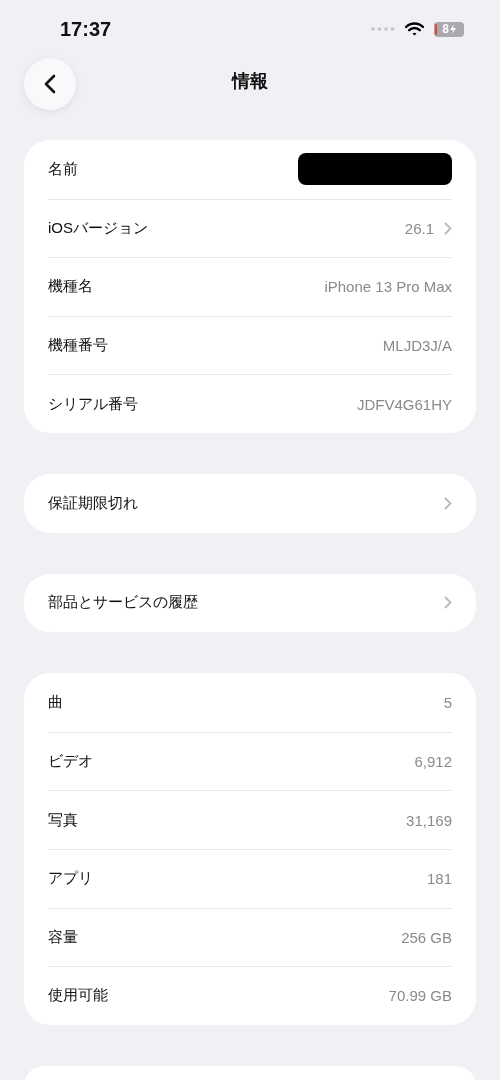 The image size is (500, 1080). I want to click on row-label: 写真, so click(63, 820).